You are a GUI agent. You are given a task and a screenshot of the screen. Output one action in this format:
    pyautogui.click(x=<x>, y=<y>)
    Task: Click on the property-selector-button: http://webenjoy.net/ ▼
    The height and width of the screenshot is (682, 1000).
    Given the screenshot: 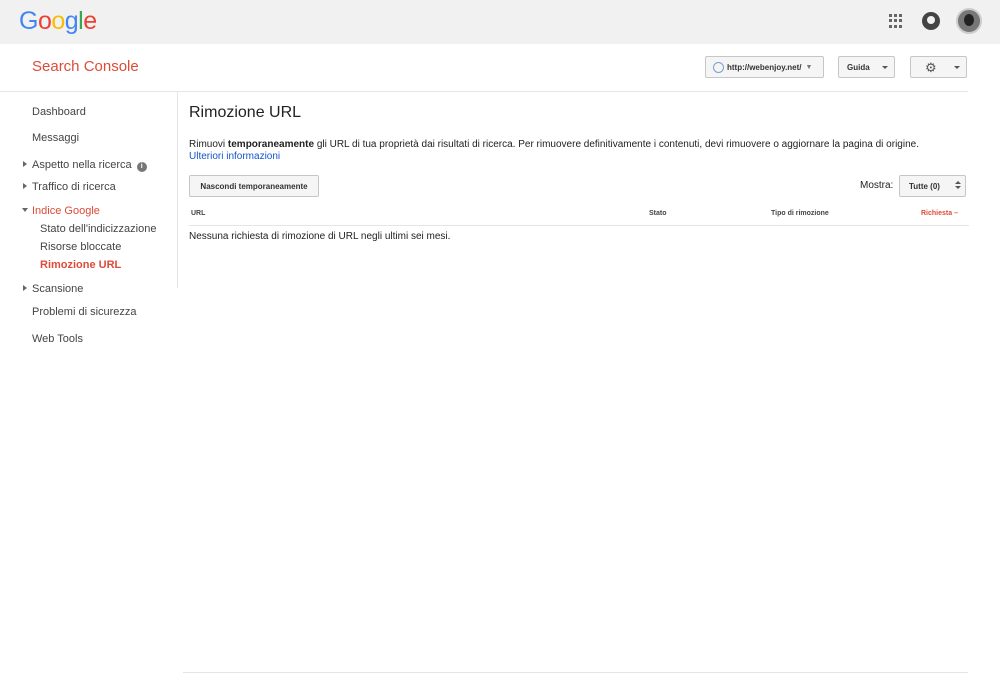 What is the action you would take?
    pyautogui.click(x=764, y=67)
    